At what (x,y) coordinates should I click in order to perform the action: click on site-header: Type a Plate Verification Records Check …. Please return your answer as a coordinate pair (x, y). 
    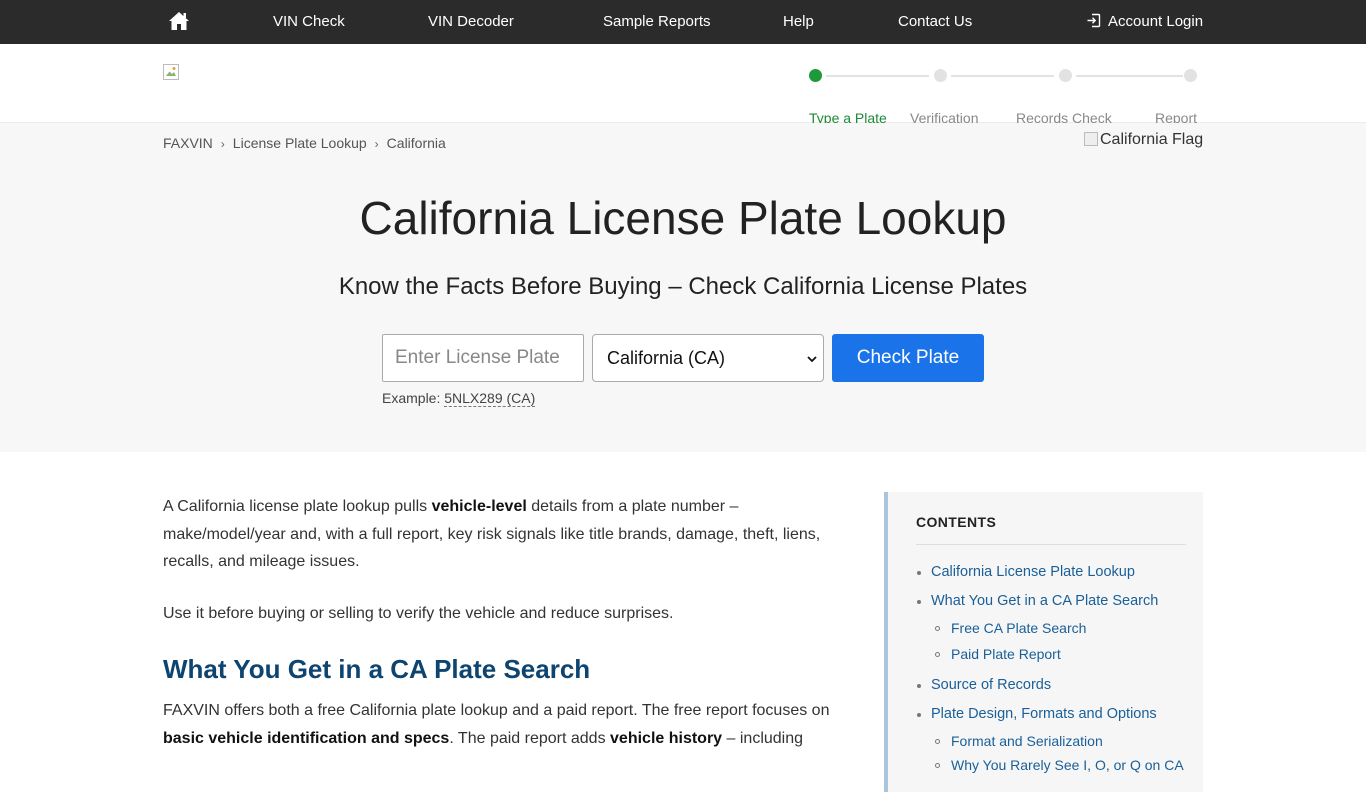
    Looking at the image, I should click on (683, 85).